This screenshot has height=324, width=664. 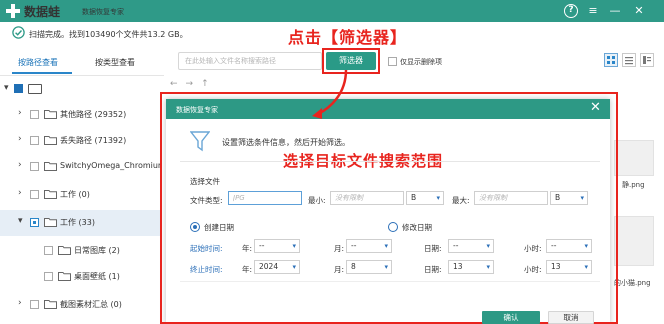 What do you see at coordinates (34, 222) in the screenshot?
I see `tree-checkbox-partial` at bounding box center [34, 222].